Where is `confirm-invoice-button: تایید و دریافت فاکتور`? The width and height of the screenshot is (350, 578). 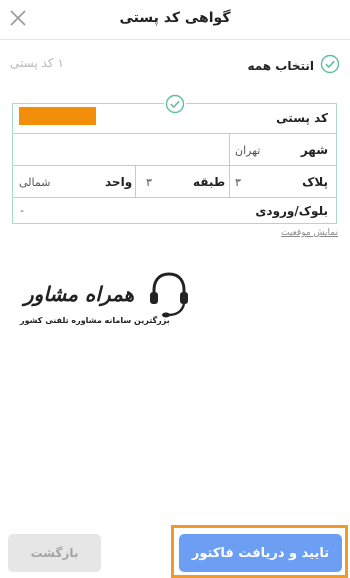 confirm-invoice-button: تایید و دریافت فاکتور is located at coordinates (260, 553).